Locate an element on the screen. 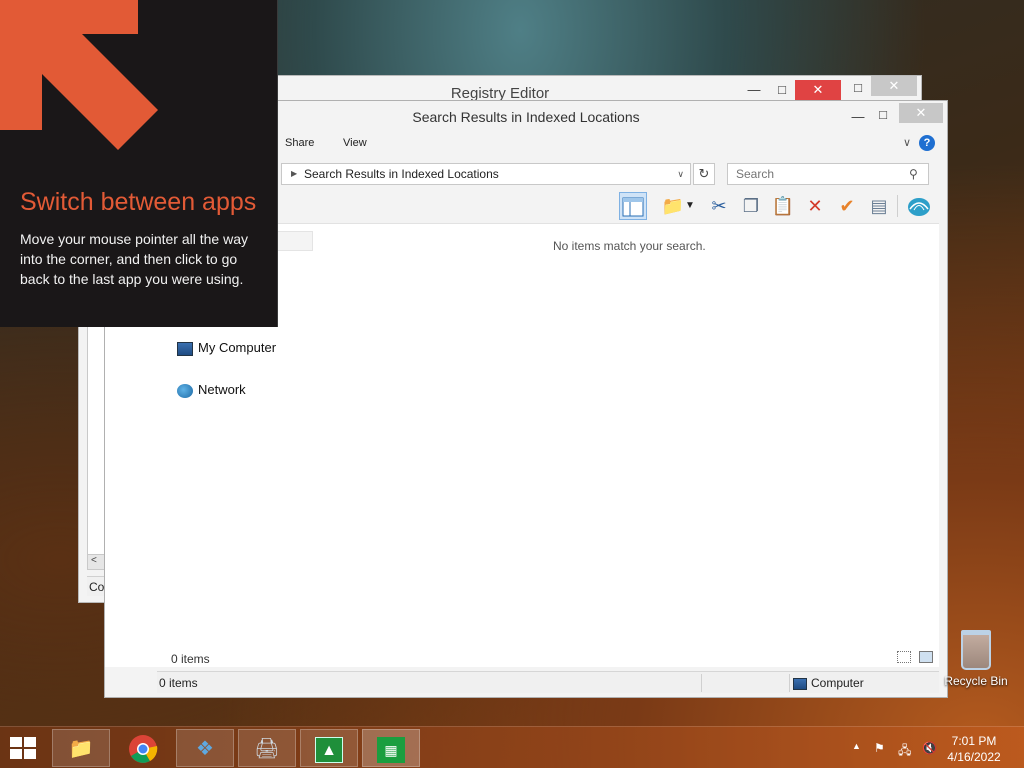 This screenshot has width=1024, height=768. breadcrumb-arrow-icon: ▶ is located at coordinates (294, 174).